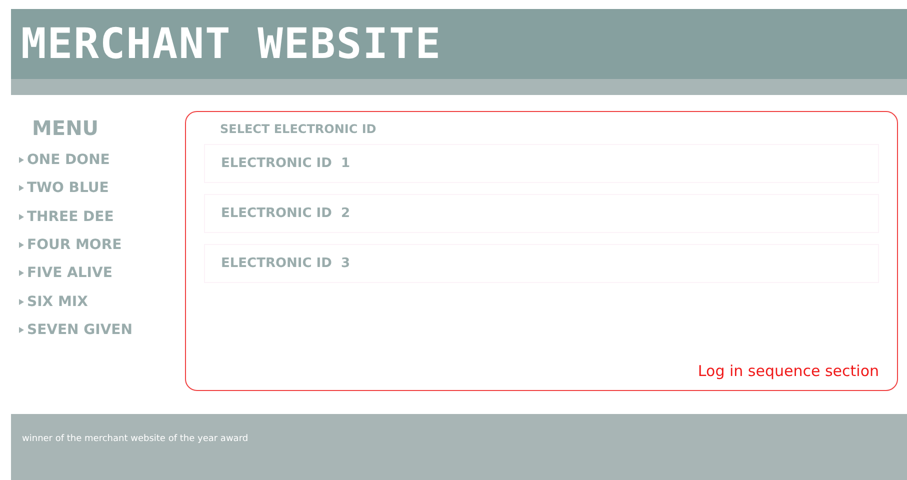 This screenshot has height=480, width=907. What do you see at coordinates (68, 188) in the screenshot?
I see `menu-link: TWO BLUE` at bounding box center [68, 188].